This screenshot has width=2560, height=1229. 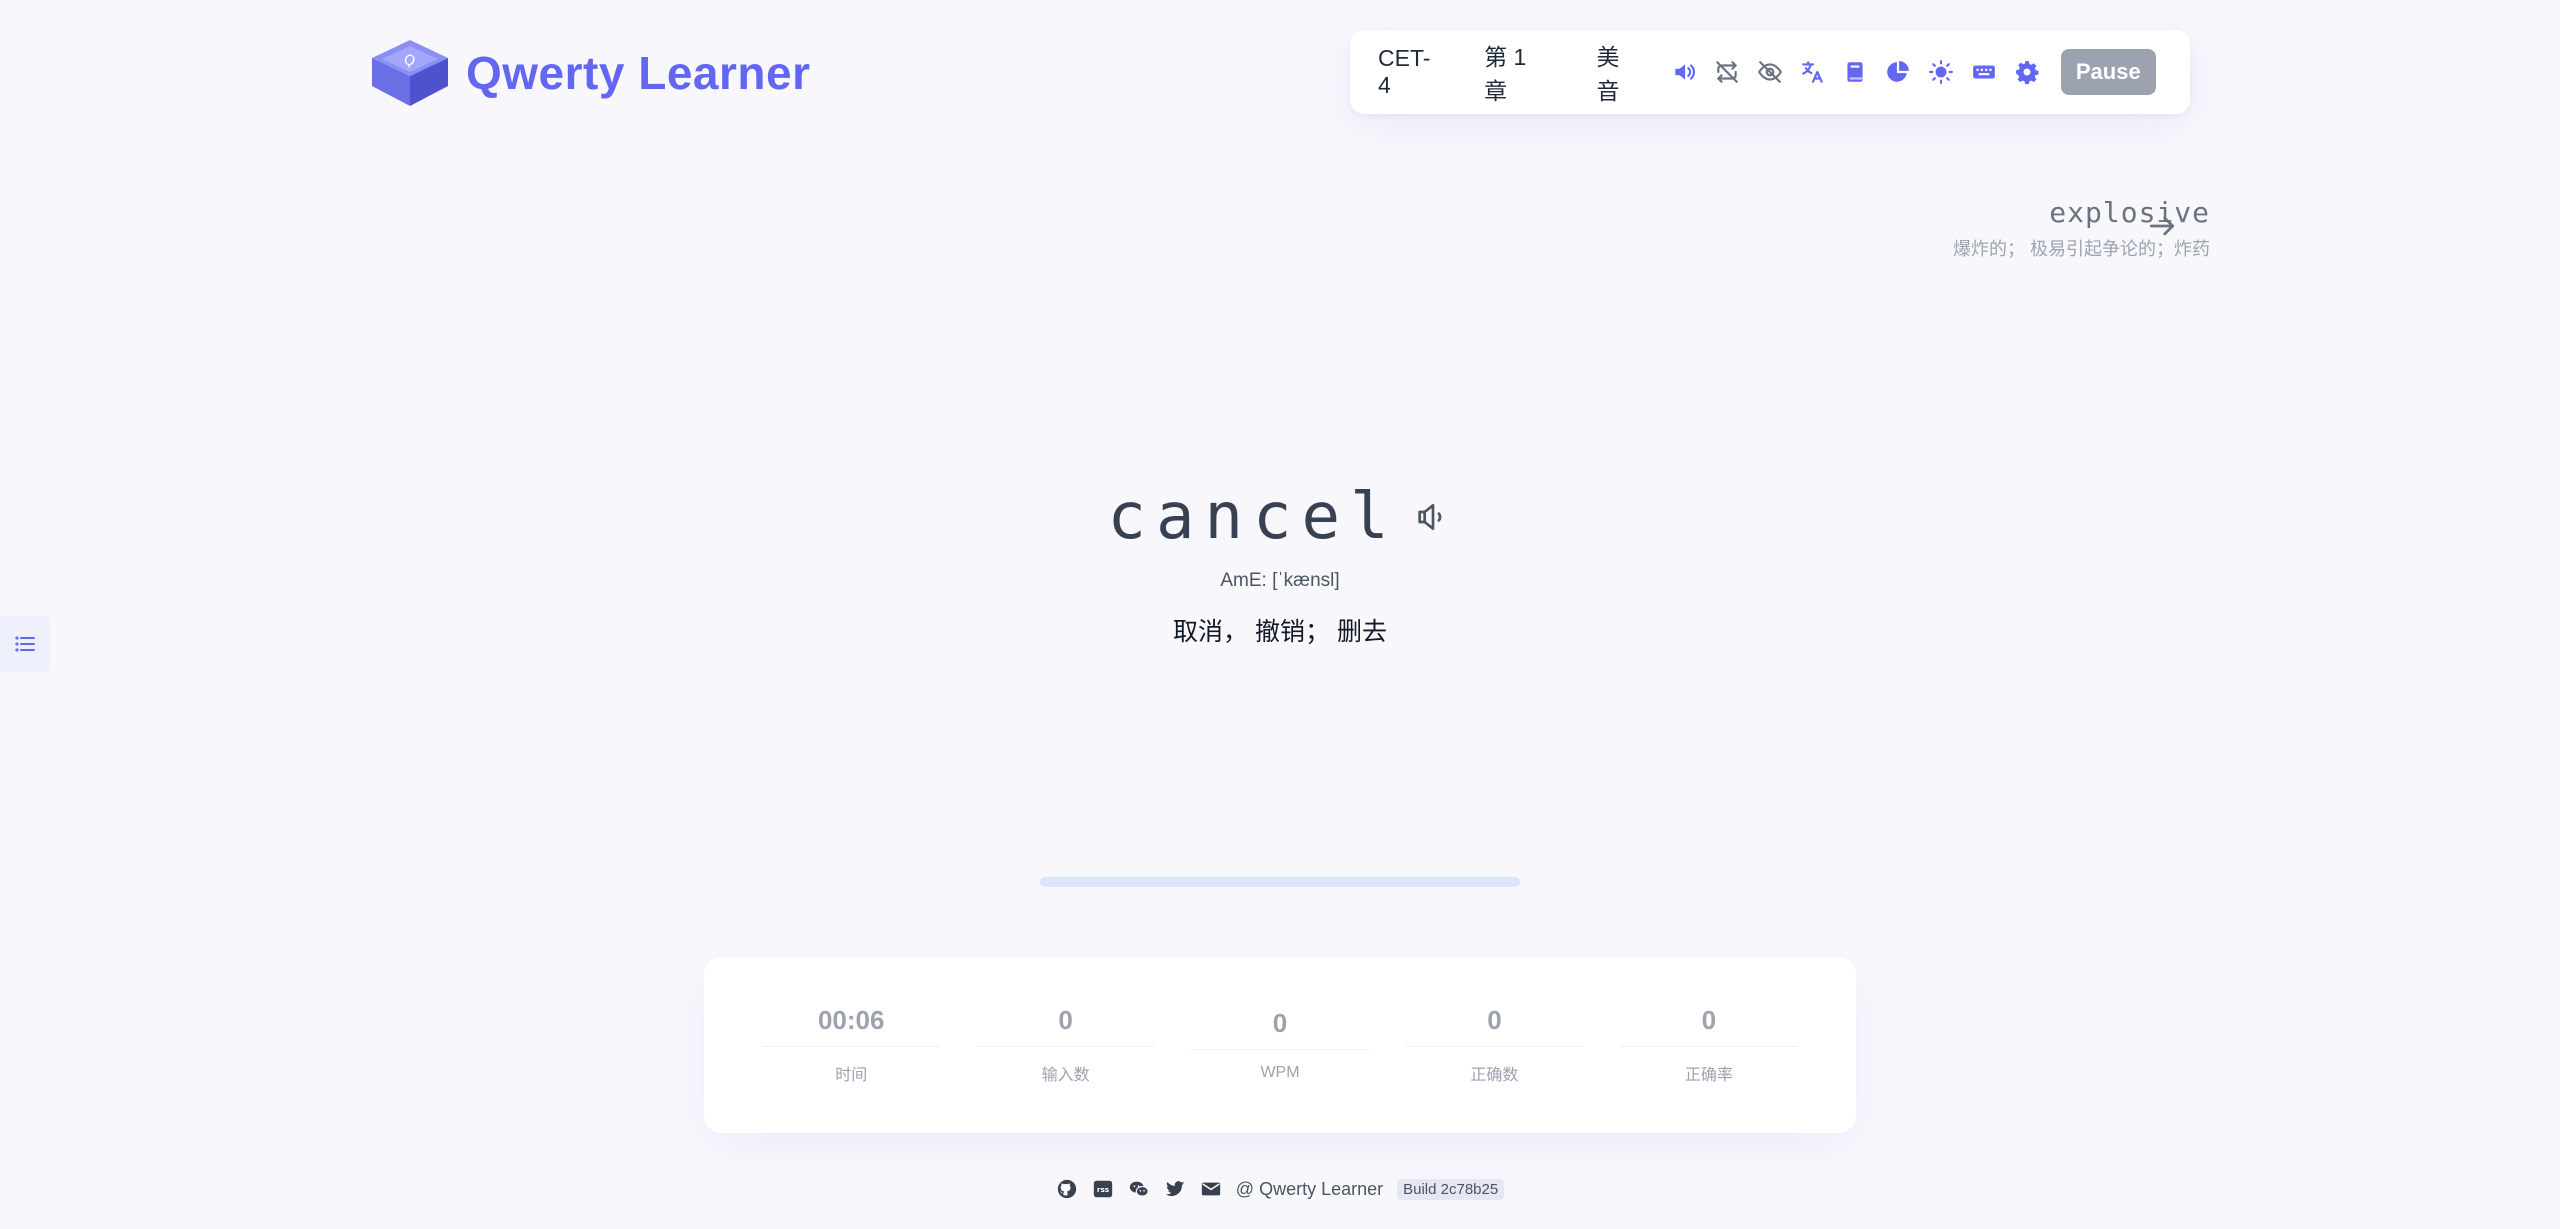 What do you see at coordinates (410, 73) in the screenshot?
I see `keycap-logo-icon: Q` at bounding box center [410, 73].